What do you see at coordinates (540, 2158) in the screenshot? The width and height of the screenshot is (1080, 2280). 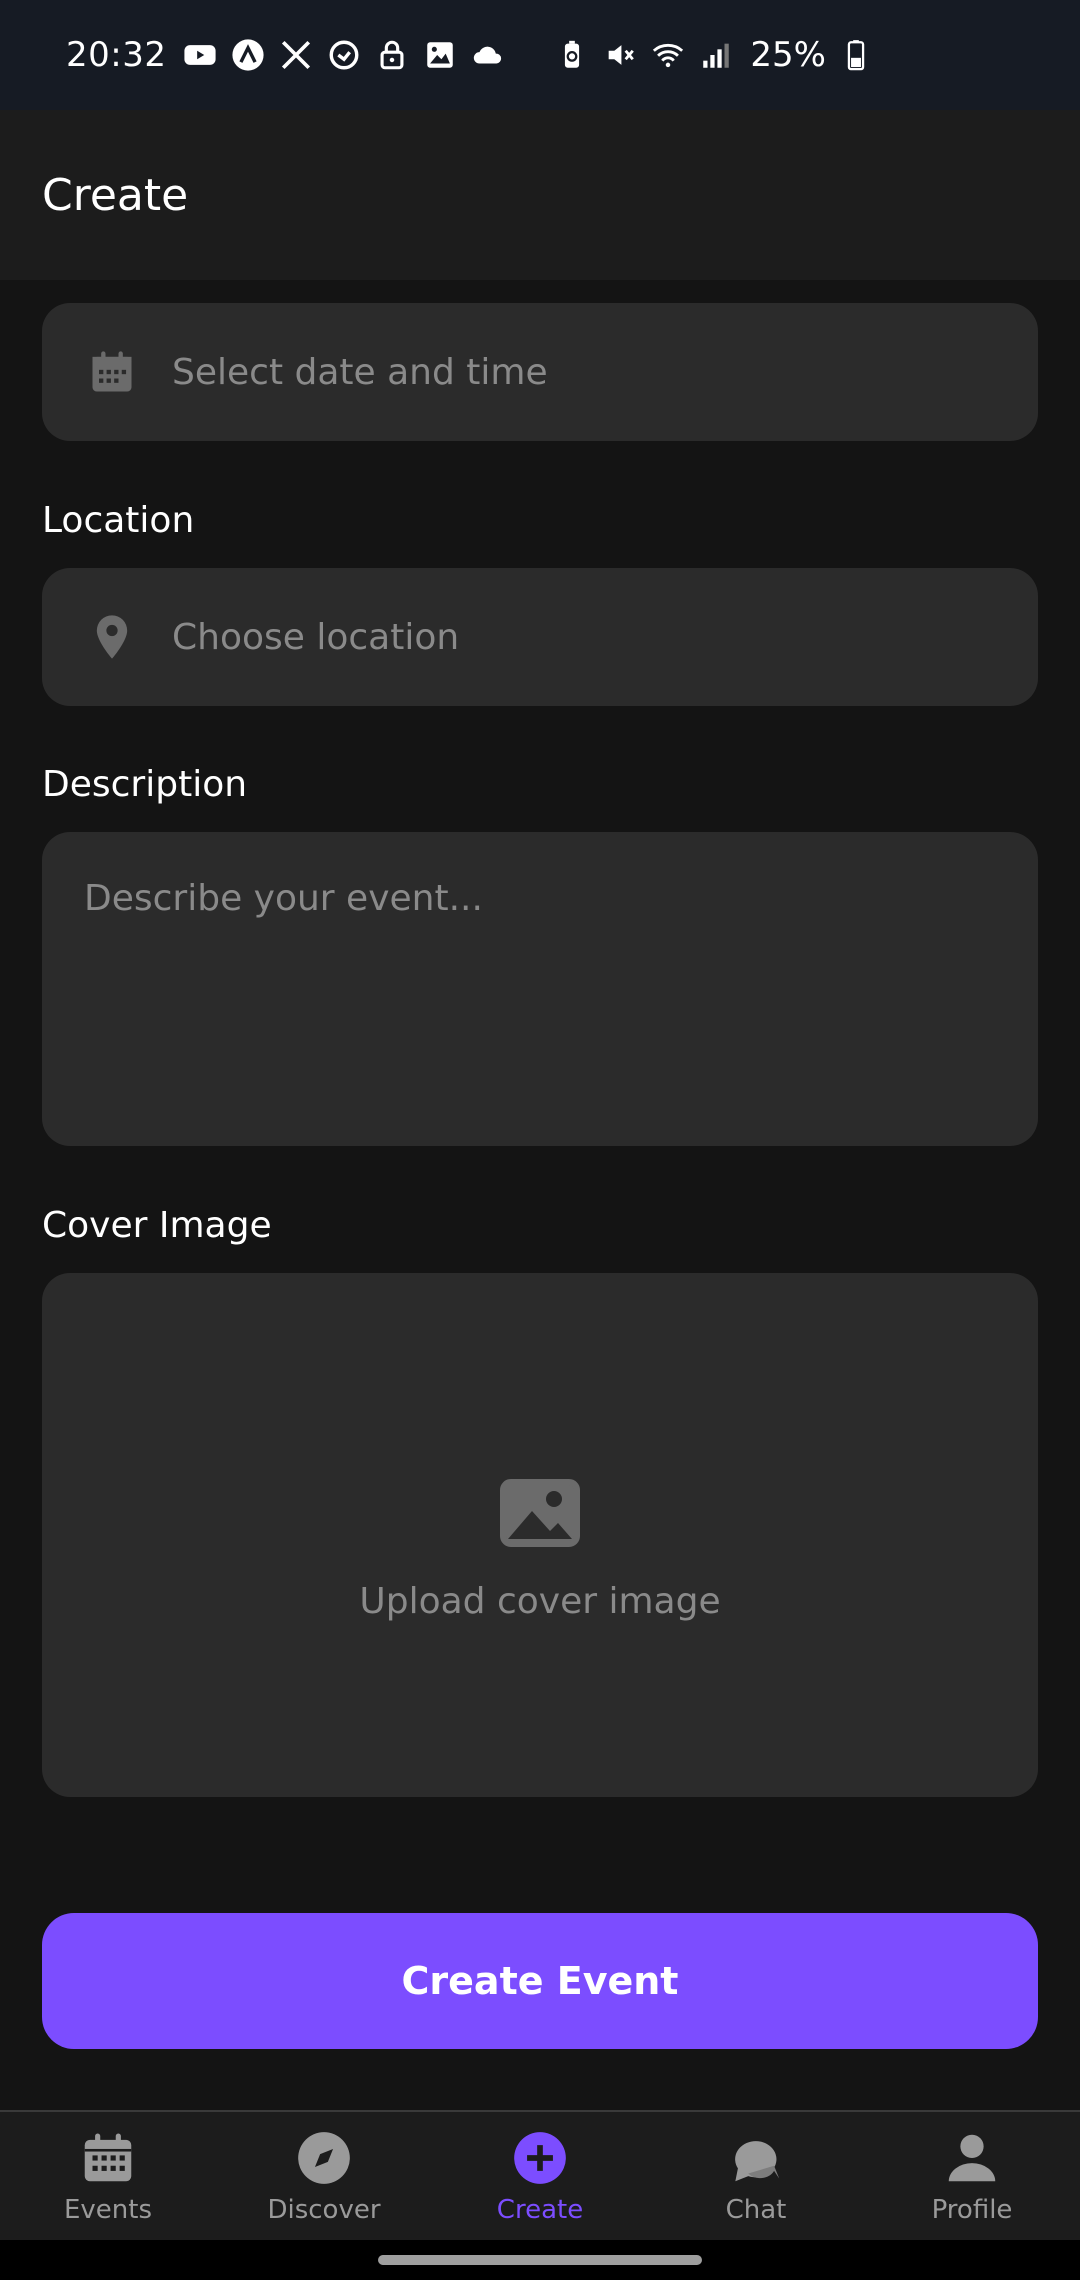 I see `plus-circle-icon` at bounding box center [540, 2158].